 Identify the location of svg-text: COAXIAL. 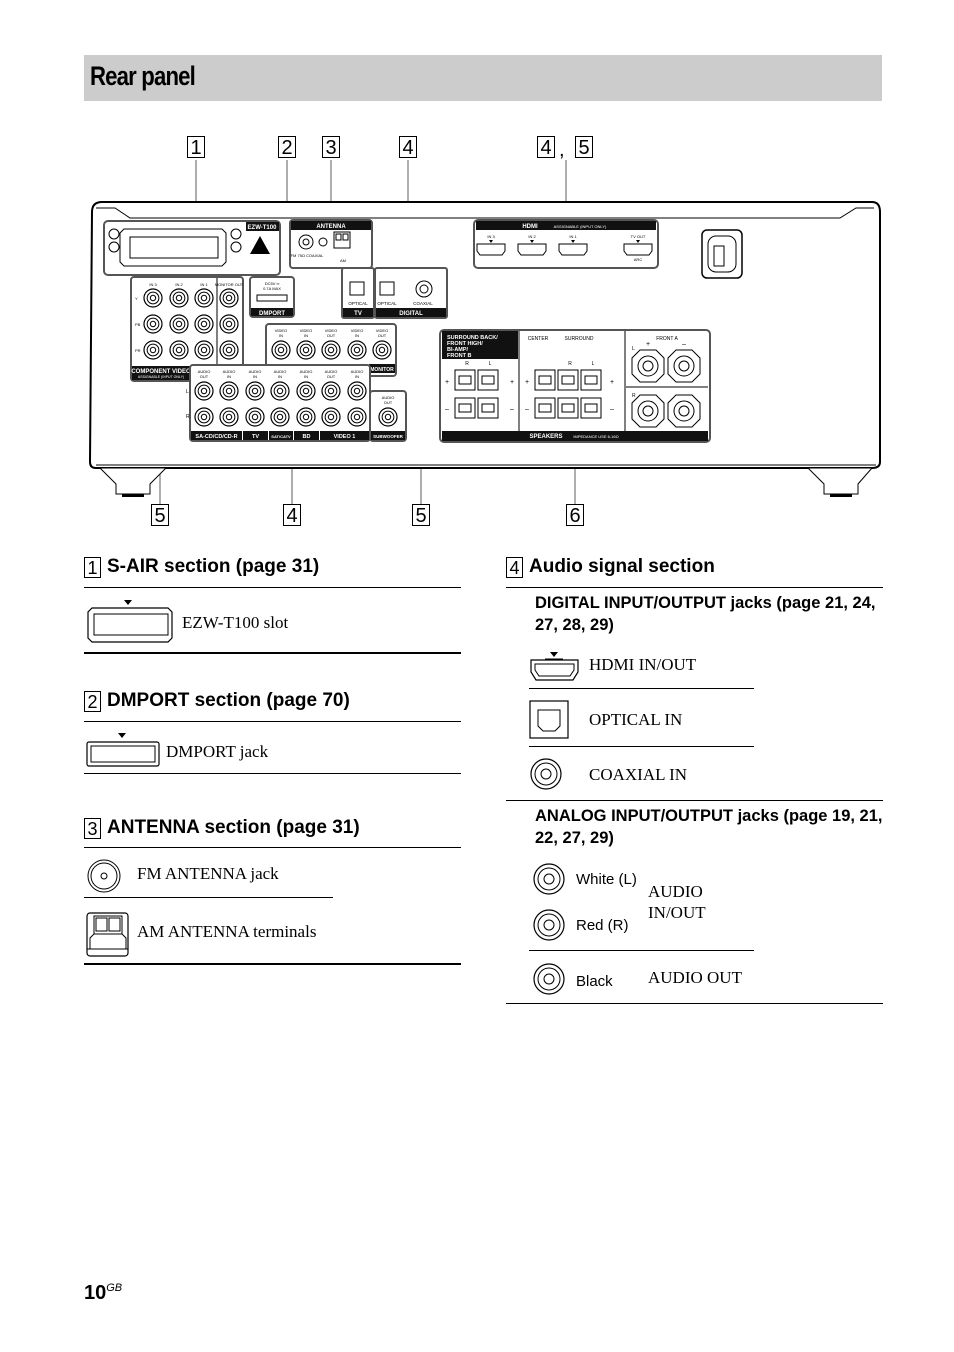
(423, 303).